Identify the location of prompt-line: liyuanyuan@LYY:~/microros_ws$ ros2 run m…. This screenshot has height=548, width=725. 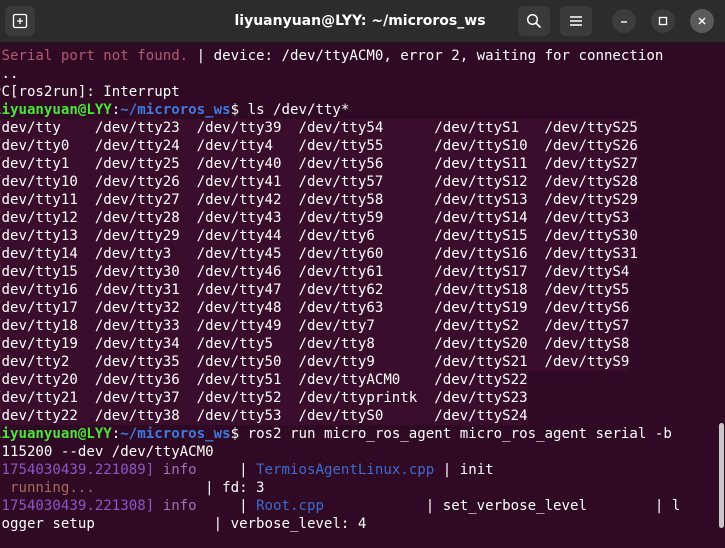
(336, 434).